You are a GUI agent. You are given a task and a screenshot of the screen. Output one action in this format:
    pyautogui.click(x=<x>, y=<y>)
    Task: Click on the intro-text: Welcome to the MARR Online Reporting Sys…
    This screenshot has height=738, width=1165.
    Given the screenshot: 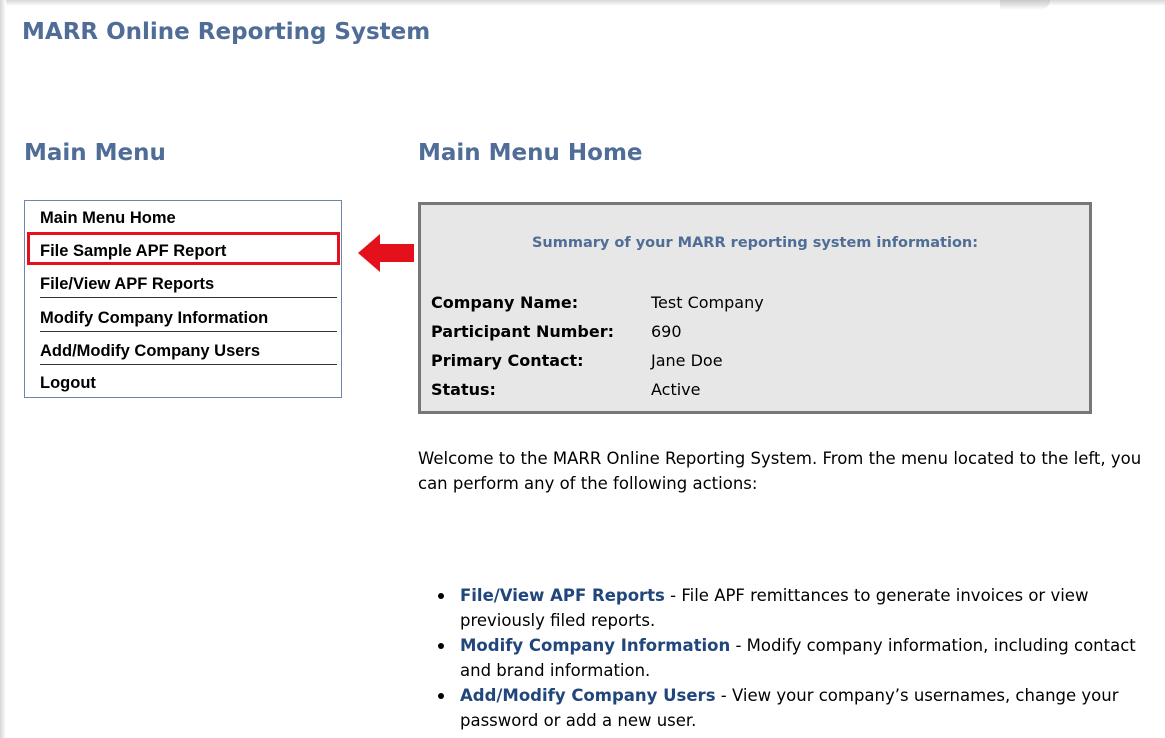 What is the action you would take?
    pyautogui.click(x=780, y=471)
    